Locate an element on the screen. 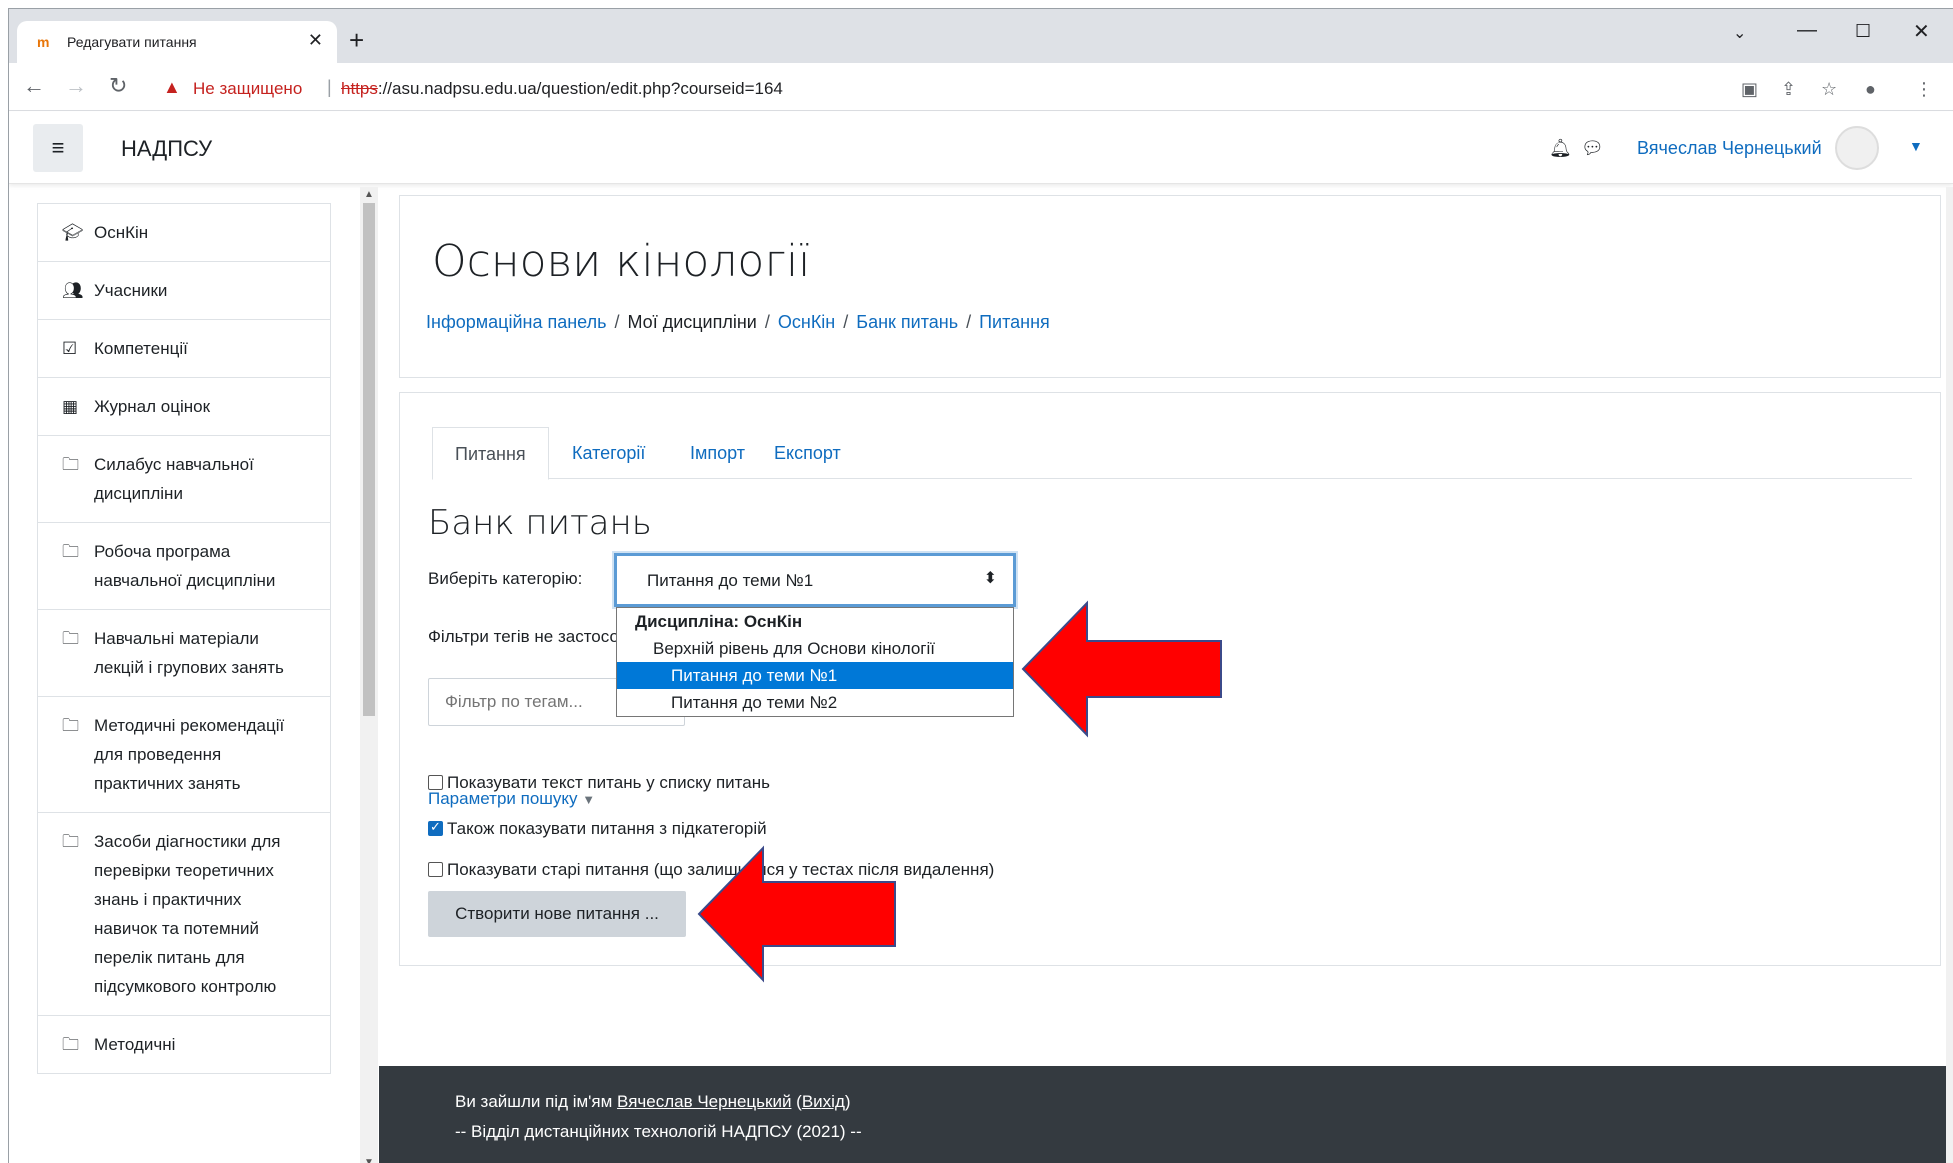 The width and height of the screenshot is (1953, 1163). tab-categories: Категорії is located at coordinates (608, 453).